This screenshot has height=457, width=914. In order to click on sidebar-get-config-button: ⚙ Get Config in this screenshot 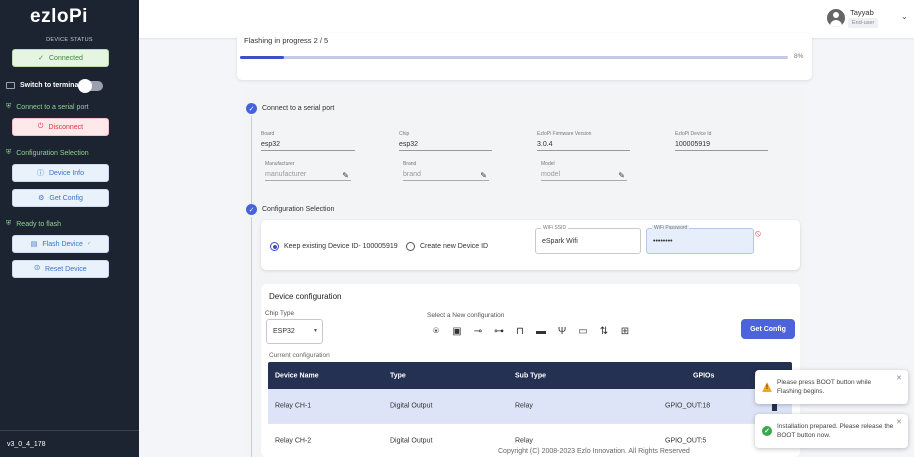, I will do `click(60, 198)`.